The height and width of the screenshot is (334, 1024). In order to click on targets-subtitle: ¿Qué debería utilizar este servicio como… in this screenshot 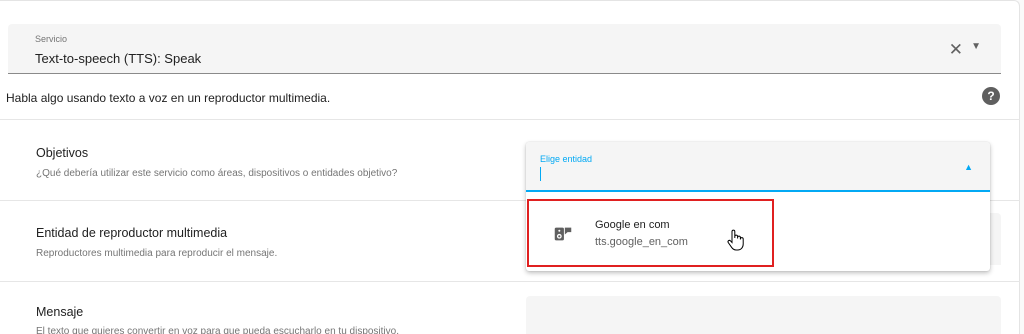, I will do `click(217, 173)`.